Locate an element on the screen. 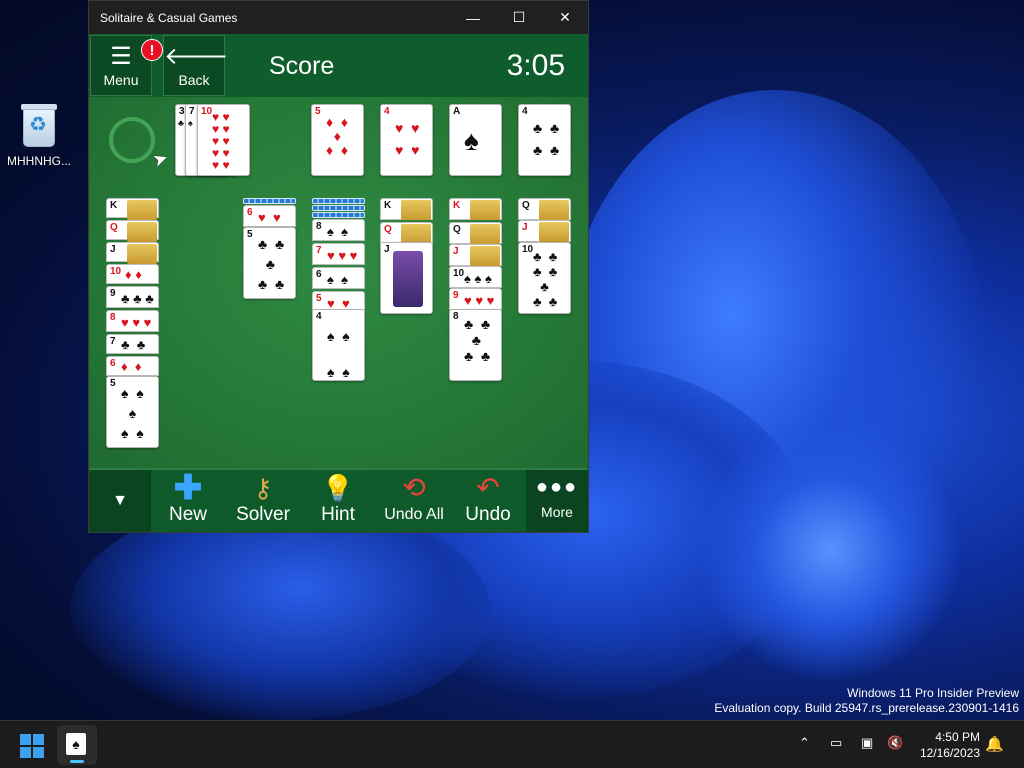 This screenshot has width=1024, height=768. foundation-card-5-diamonds: 5 ♦ ♦ ♦ ♦ ♦ is located at coordinates (337, 140).